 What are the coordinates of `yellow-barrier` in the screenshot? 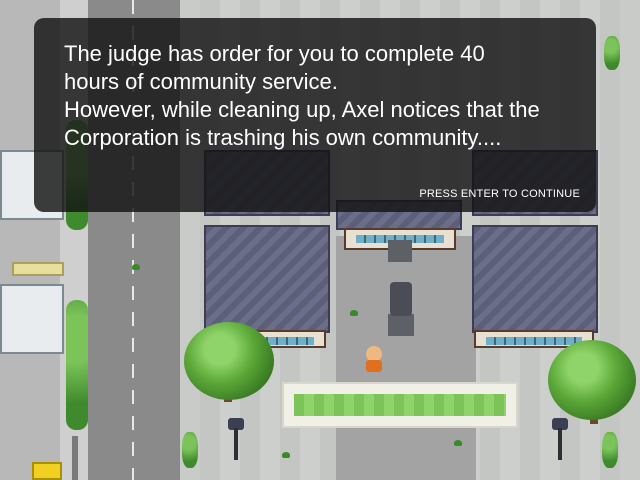 It's located at (47, 471).